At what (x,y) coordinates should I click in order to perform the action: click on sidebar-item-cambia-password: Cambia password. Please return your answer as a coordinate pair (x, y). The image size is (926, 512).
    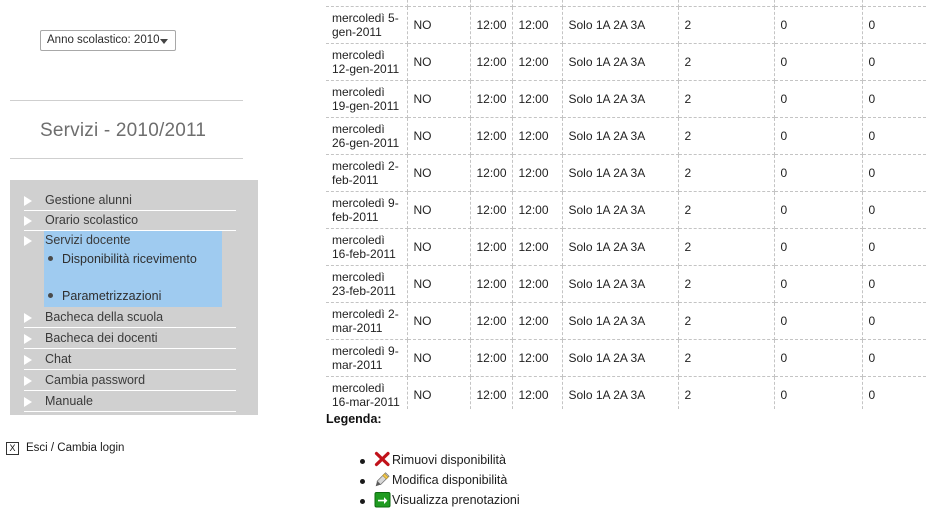
    Looking at the image, I should click on (130, 381).